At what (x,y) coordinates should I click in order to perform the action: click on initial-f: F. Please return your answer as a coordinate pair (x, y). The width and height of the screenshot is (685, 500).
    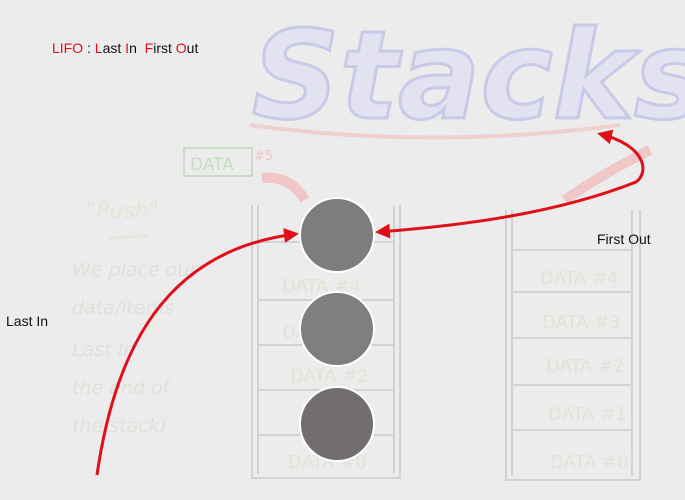
    Looking at the image, I should click on (149, 48).